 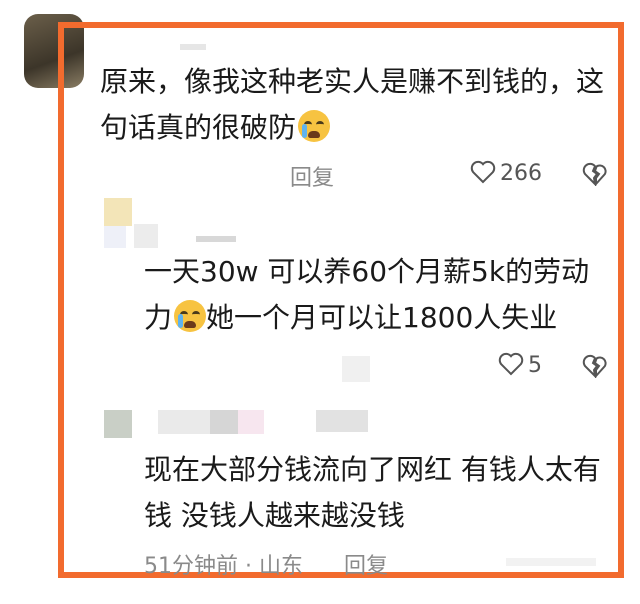 What do you see at coordinates (382, 317) in the screenshot?
I see `comment-text-line: 她一个月可以让1800人失业` at bounding box center [382, 317].